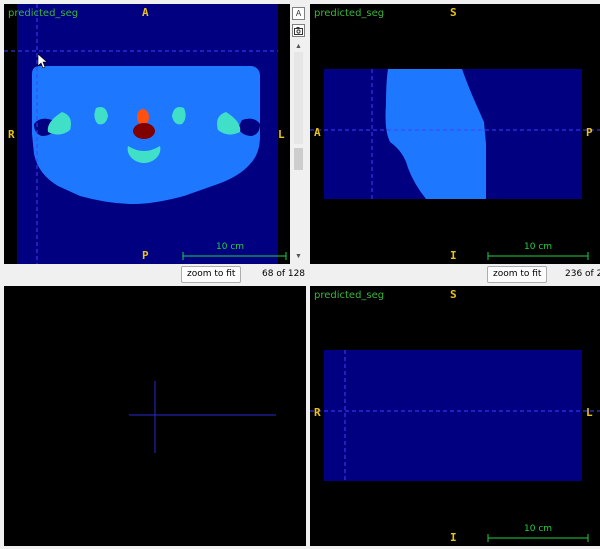  What do you see at coordinates (144, 131) in the screenshot?
I see `vertebral-body` at bounding box center [144, 131].